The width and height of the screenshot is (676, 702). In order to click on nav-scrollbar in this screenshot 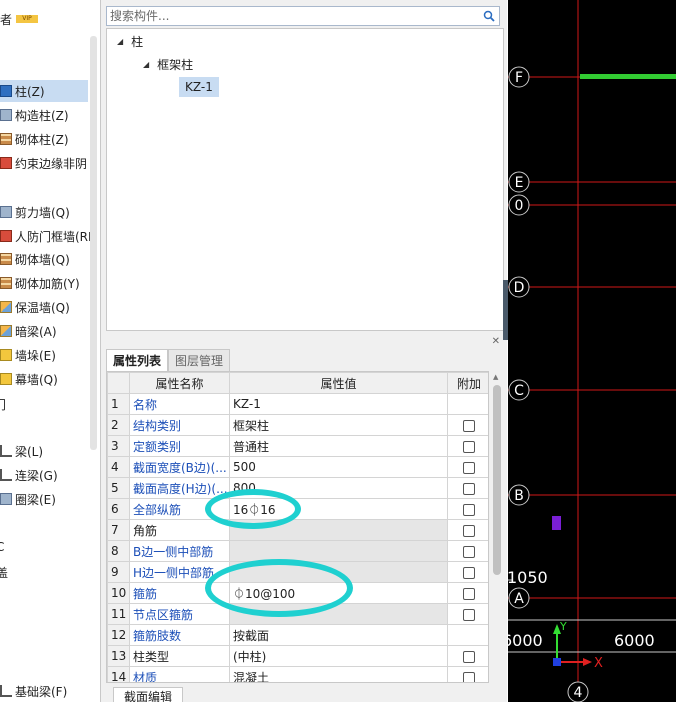, I will do `click(93, 243)`.